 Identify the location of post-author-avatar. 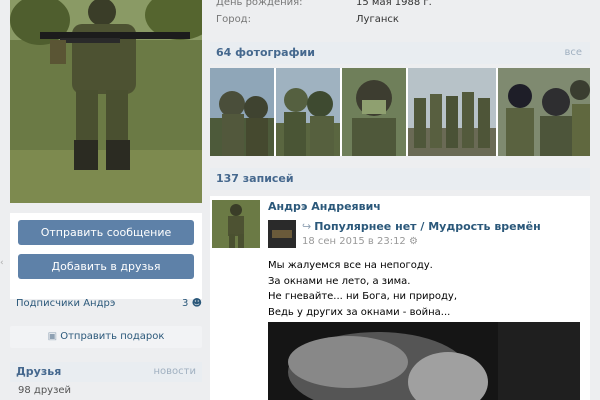
(236, 224).